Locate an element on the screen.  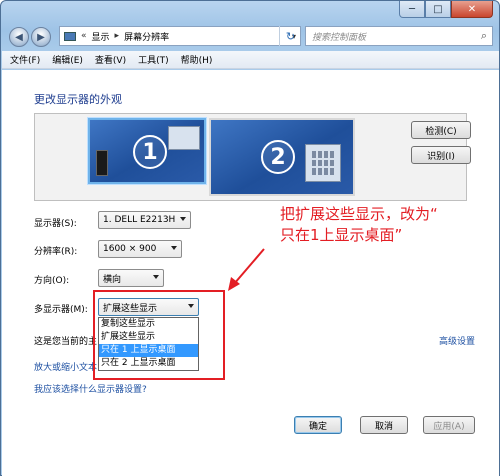
menu-file: 文件(F) is located at coordinates (25, 59).